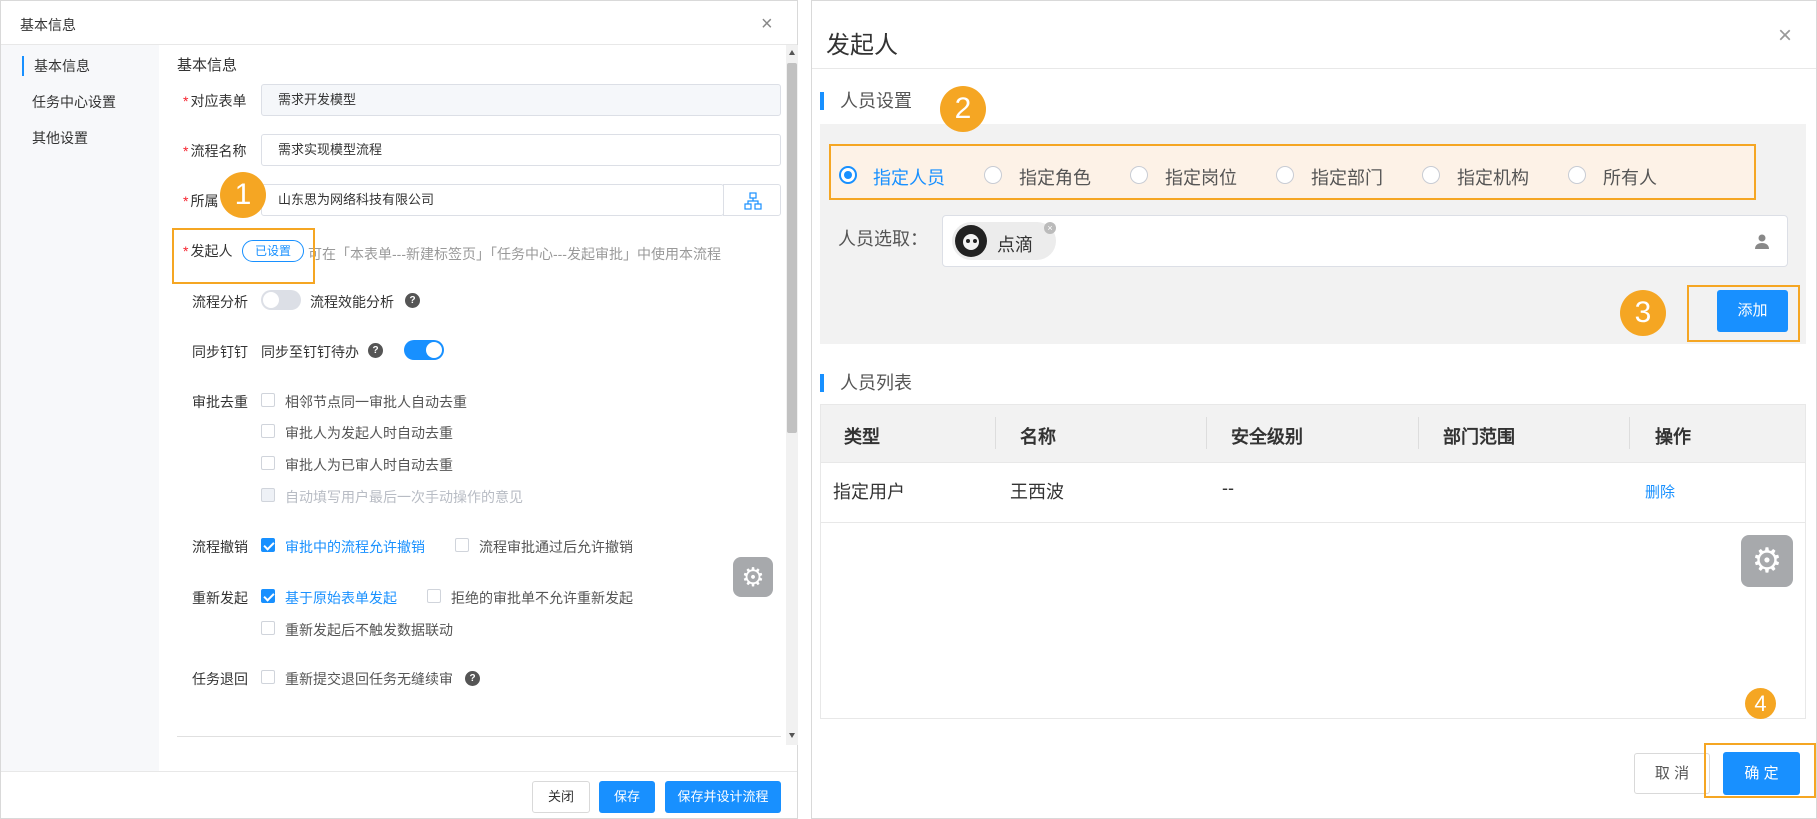  I want to click on chip-name: 点滴, so click(1015, 245).